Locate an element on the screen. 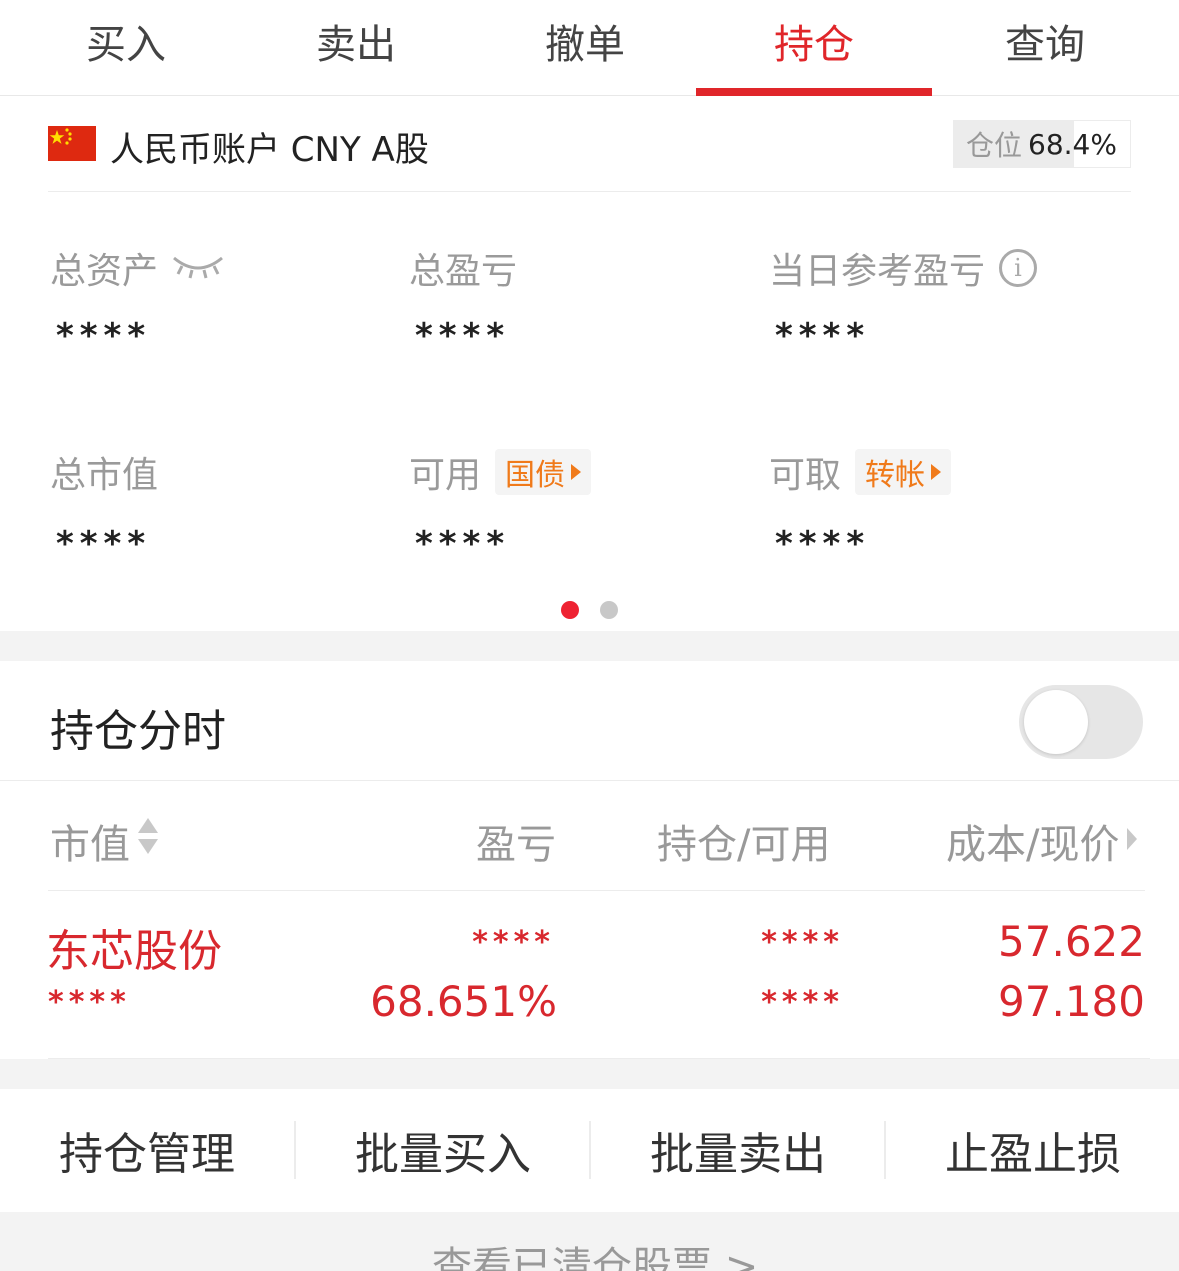 The width and height of the screenshot is (1179, 1271). daily-ref-pnl-value: **** is located at coordinates (823, 336).